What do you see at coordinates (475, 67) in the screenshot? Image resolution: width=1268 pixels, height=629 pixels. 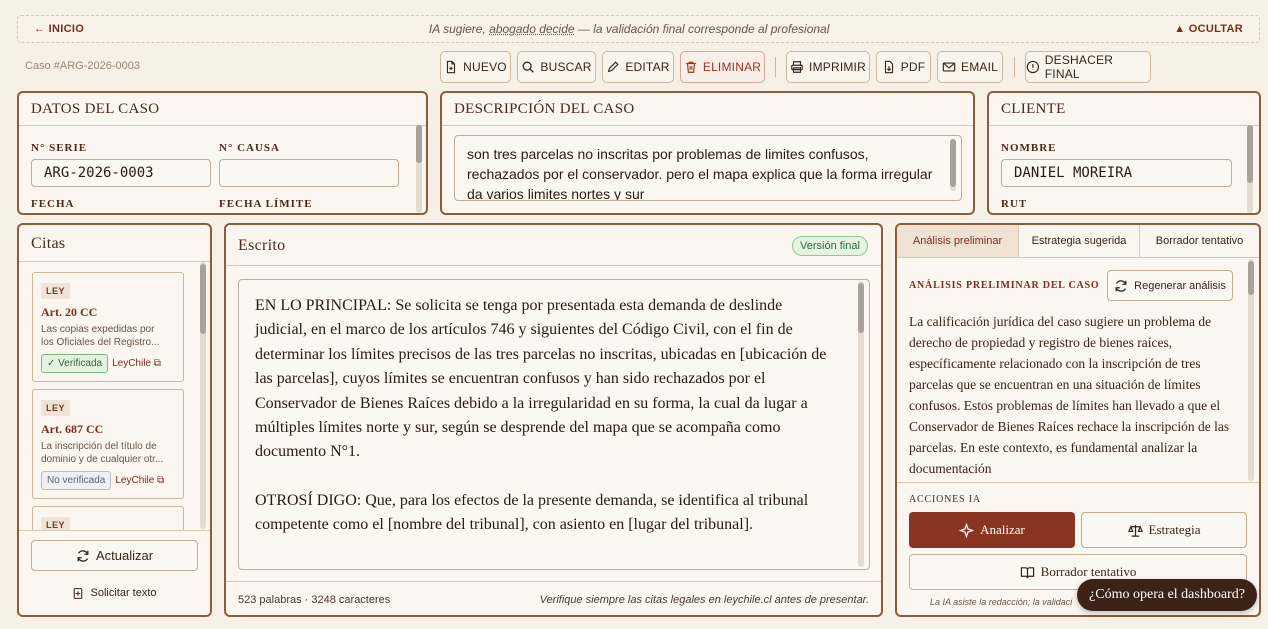 I see `new-button: NUEVO` at bounding box center [475, 67].